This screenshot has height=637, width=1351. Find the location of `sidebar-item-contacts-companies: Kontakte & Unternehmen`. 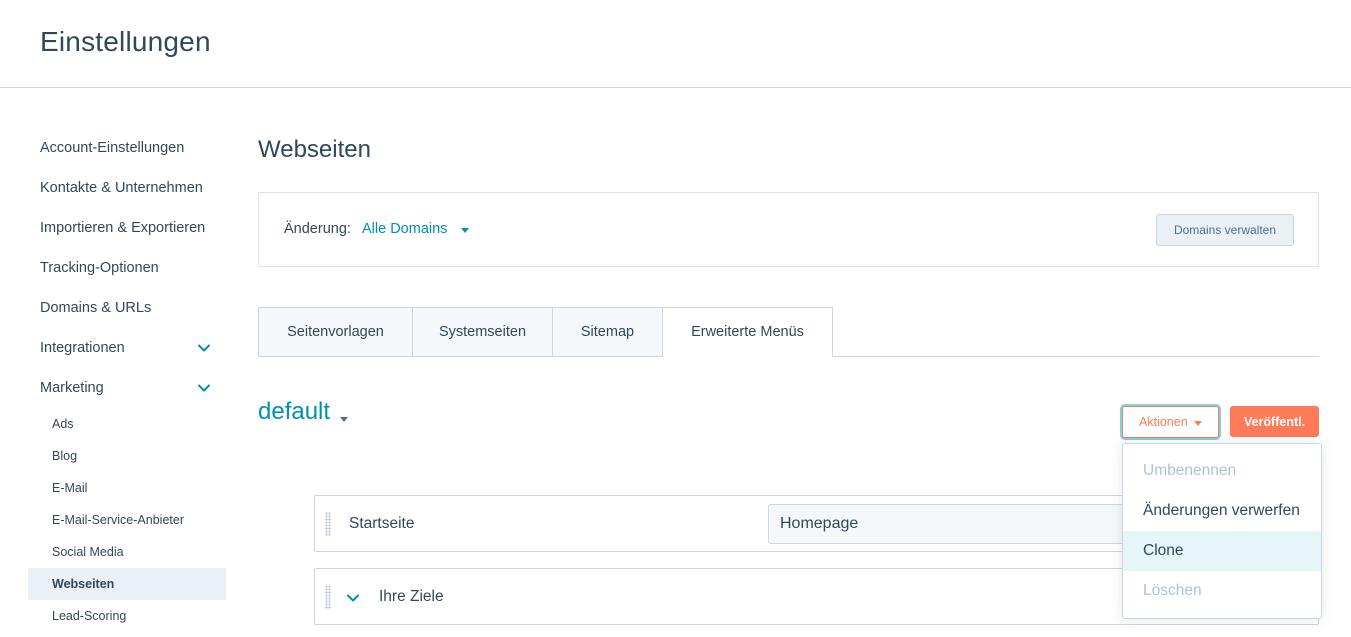

sidebar-item-contacts-companies: Kontakte & Unternehmen is located at coordinates (127, 188).